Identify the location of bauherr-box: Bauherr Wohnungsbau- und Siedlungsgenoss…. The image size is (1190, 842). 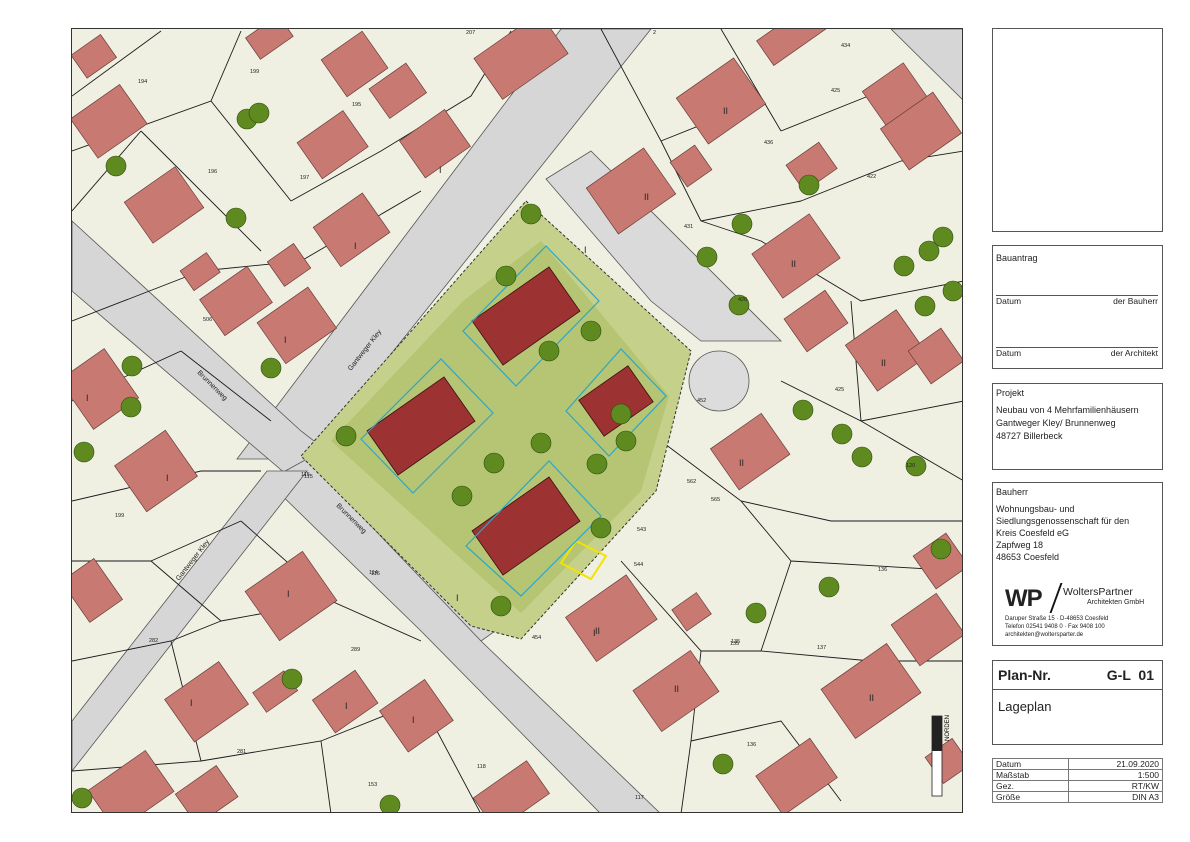
(1077, 564).